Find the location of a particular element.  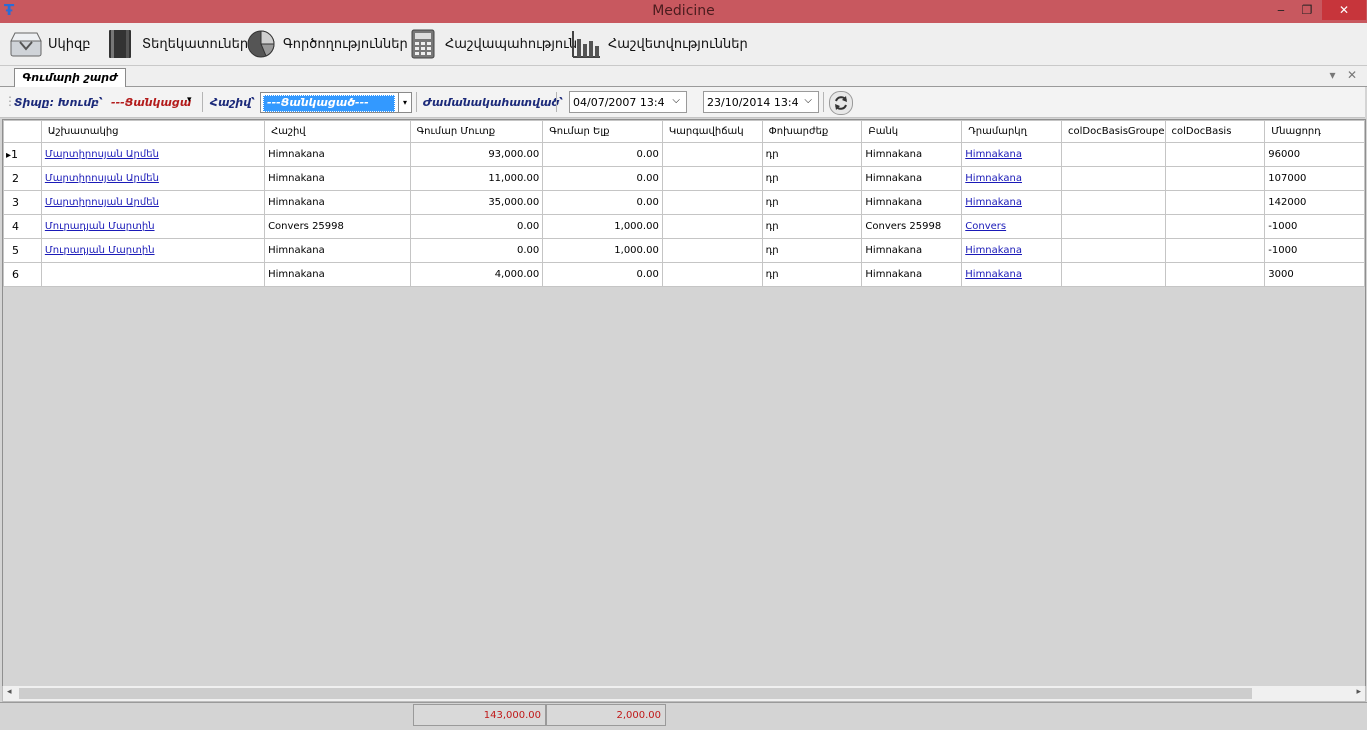

total-amount-out: 2,000.00 is located at coordinates (606, 715).